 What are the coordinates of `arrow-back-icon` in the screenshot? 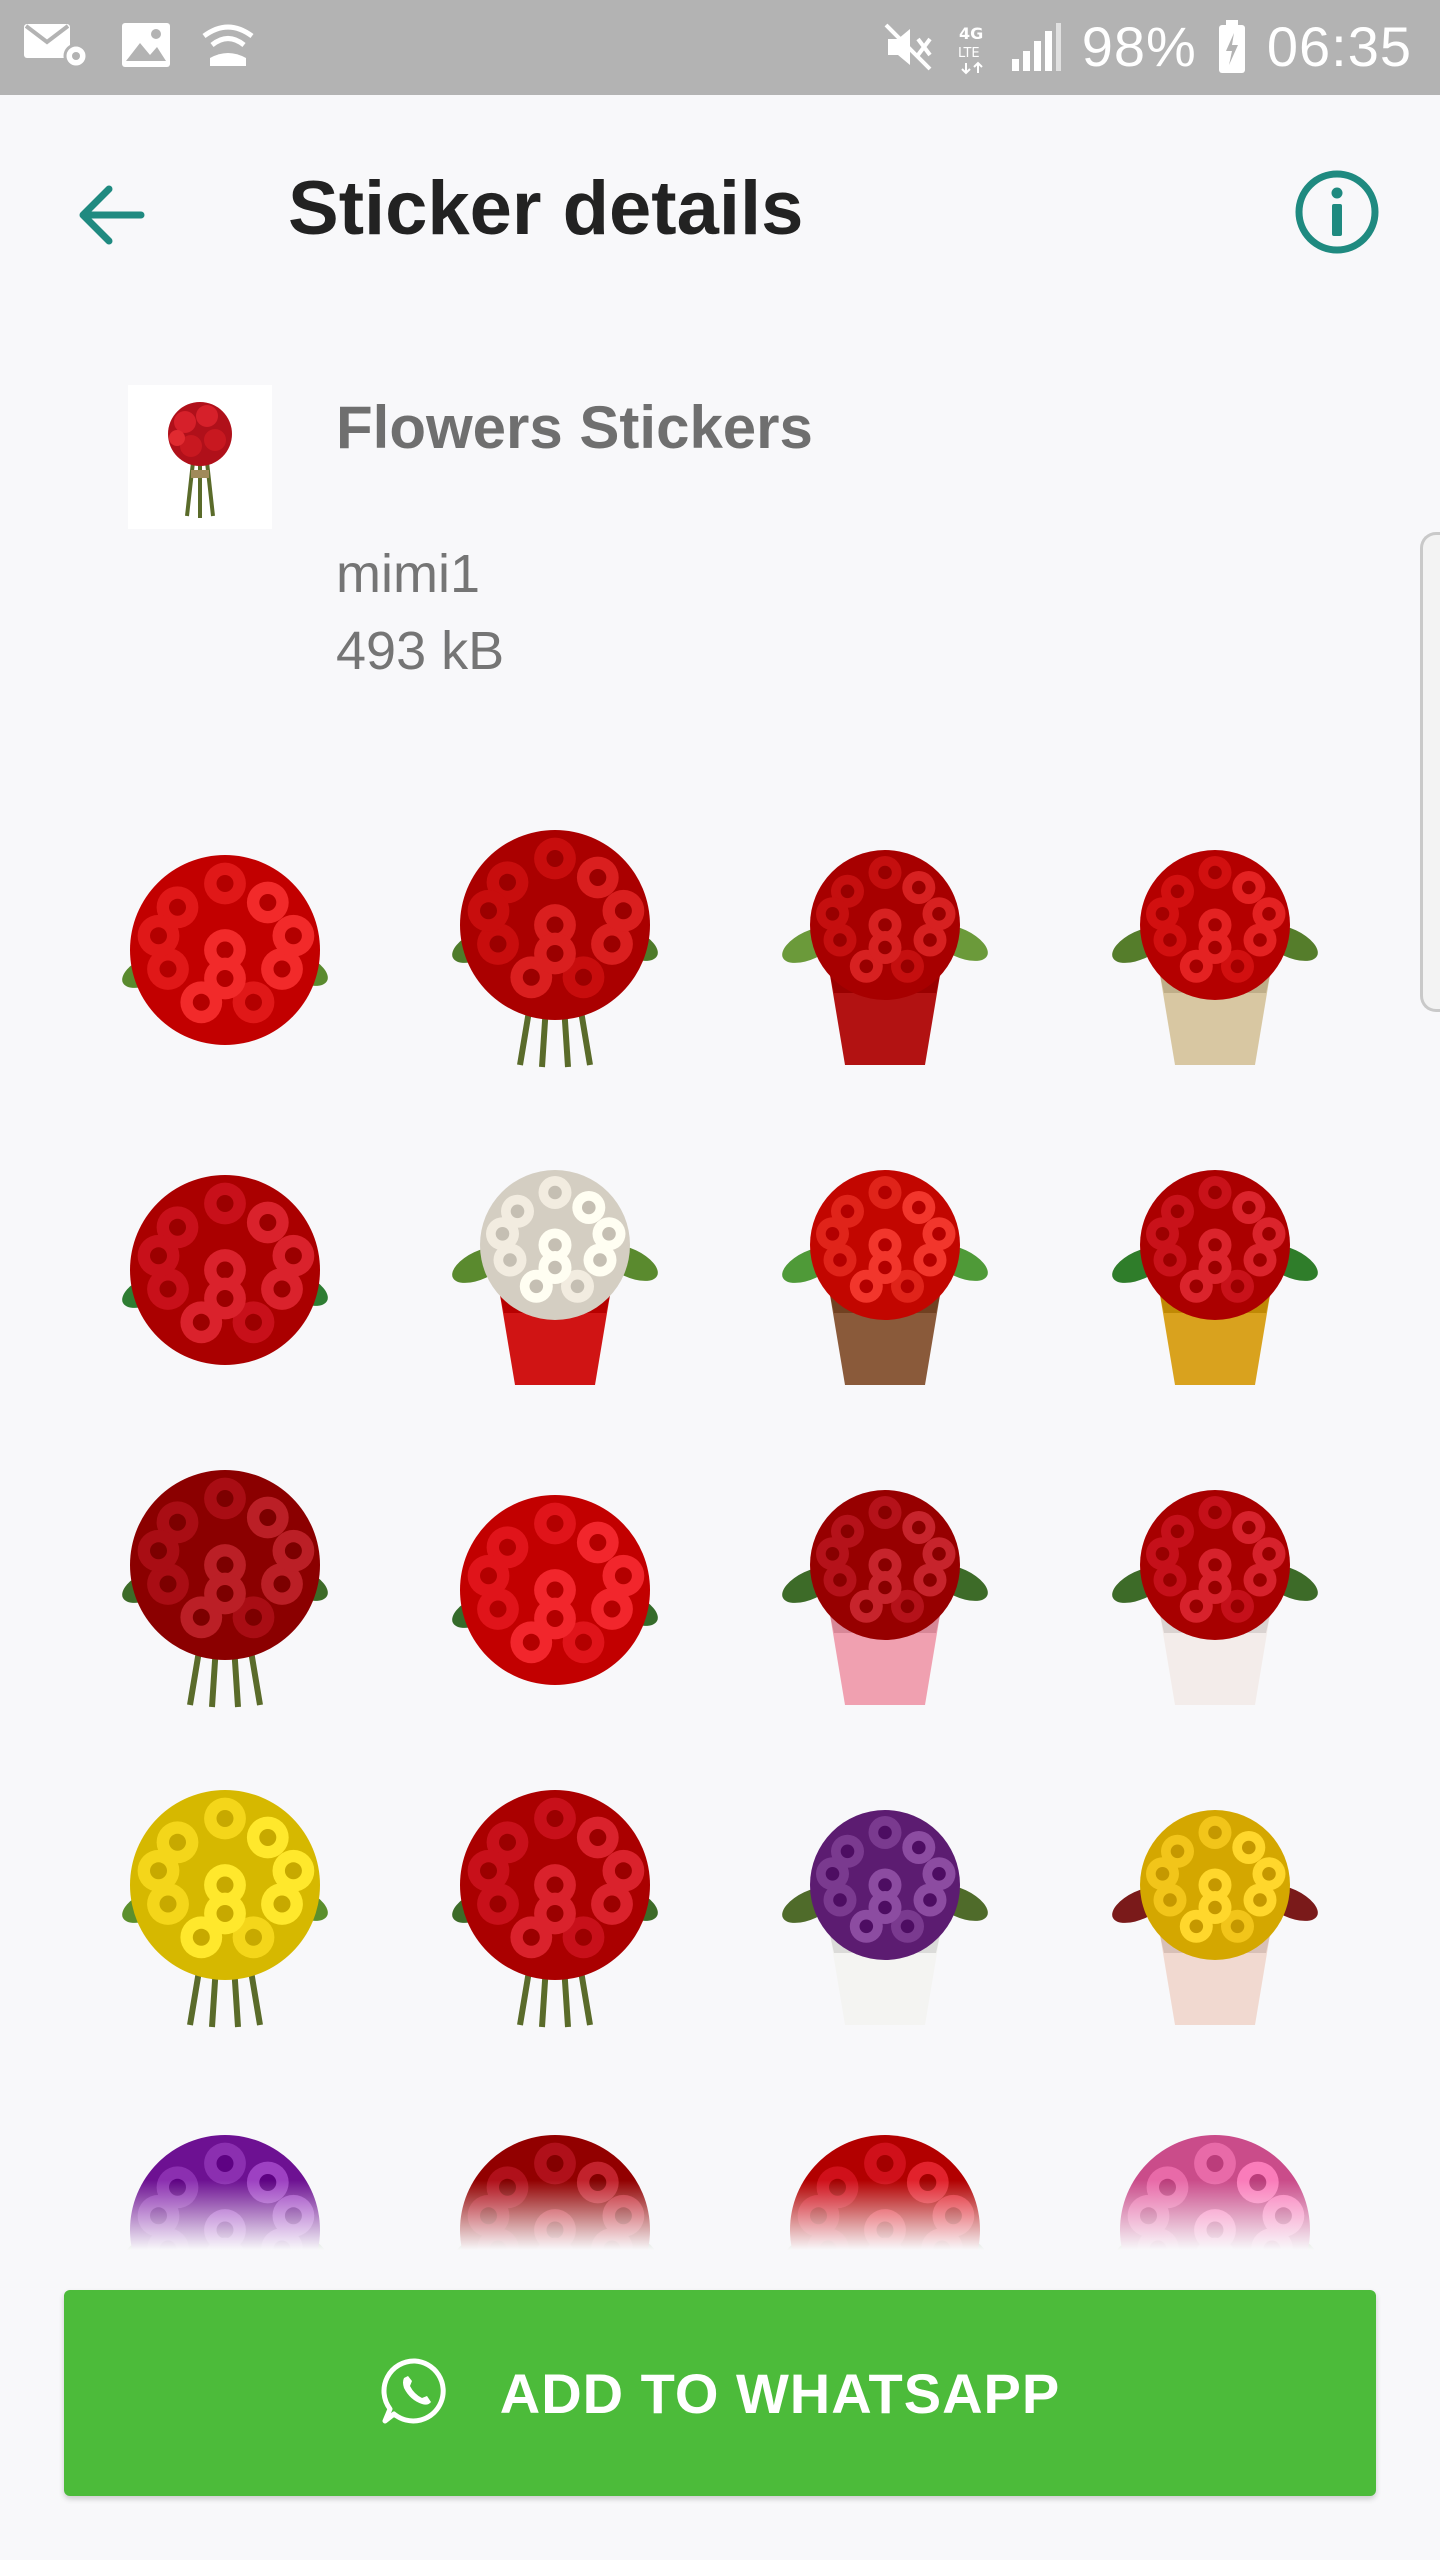 It's located at (112, 217).